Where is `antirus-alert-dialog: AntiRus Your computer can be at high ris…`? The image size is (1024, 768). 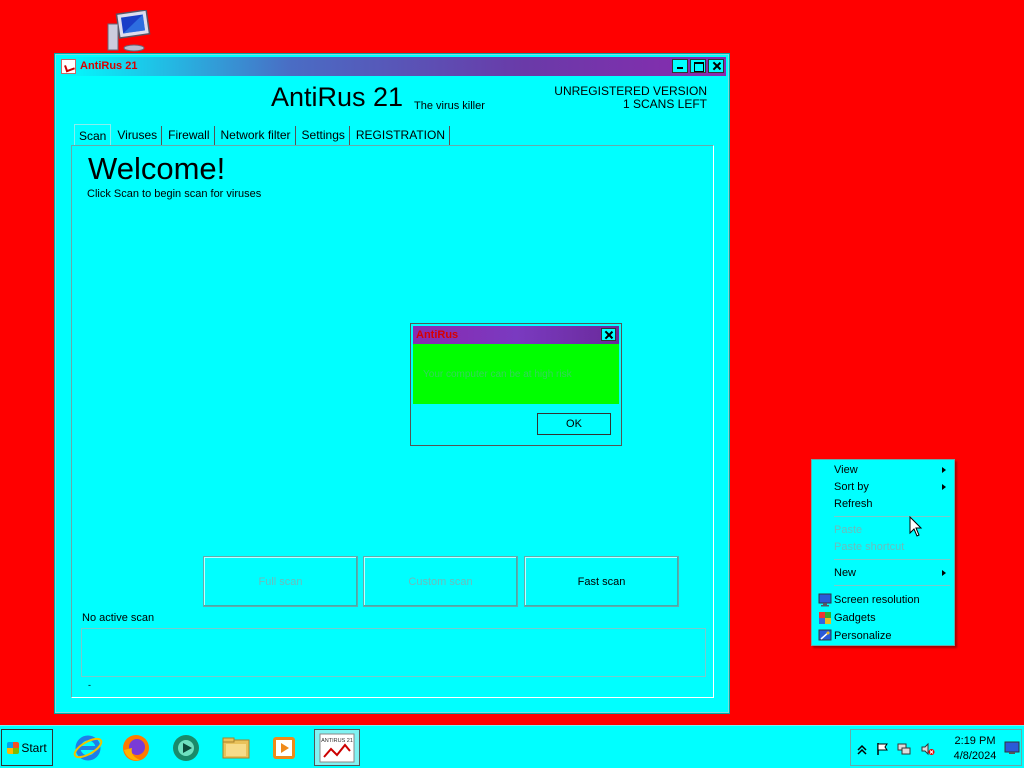
antirus-alert-dialog: AntiRus Your computer can be at high ris… is located at coordinates (516, 384).